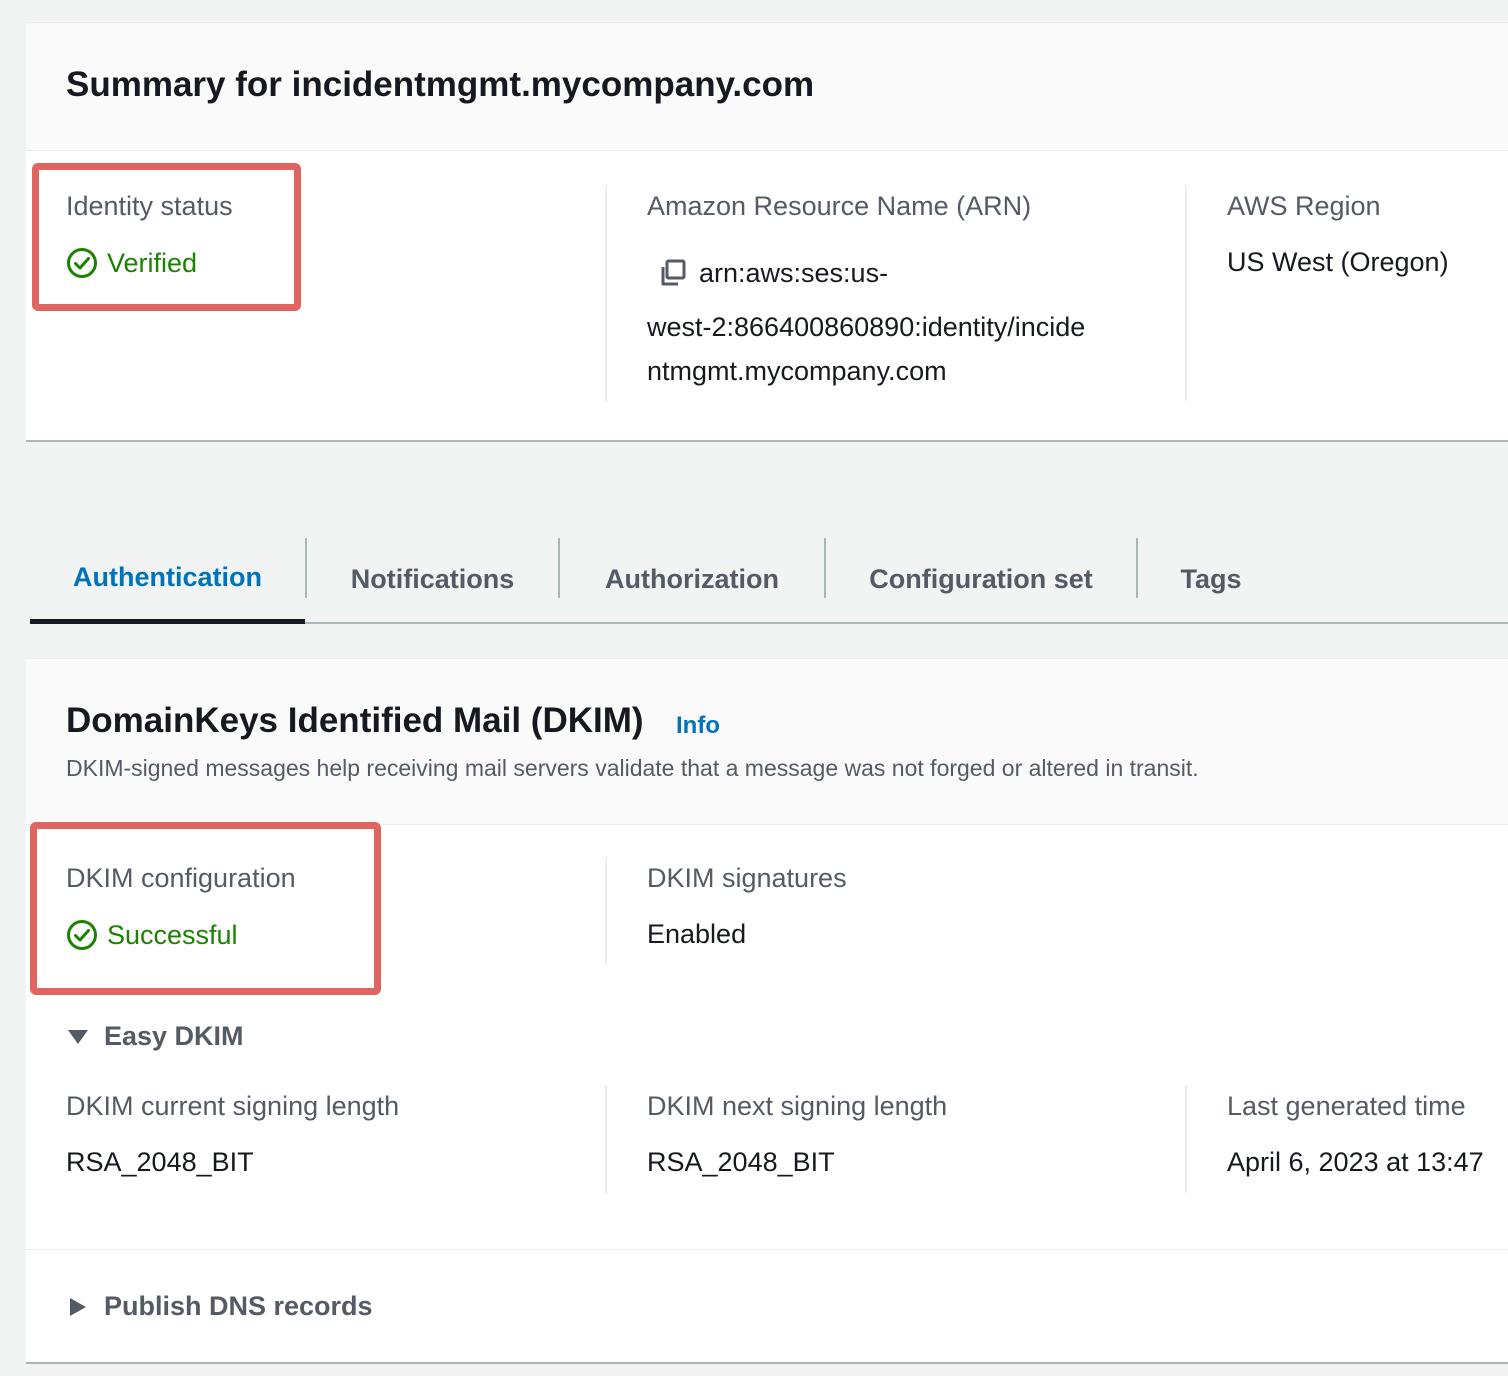 The width and height of the screenshot is (1508, 1376). I want to click on summary-title: Summary for incidentmgmt.mycompany.com, so click(440, 84).